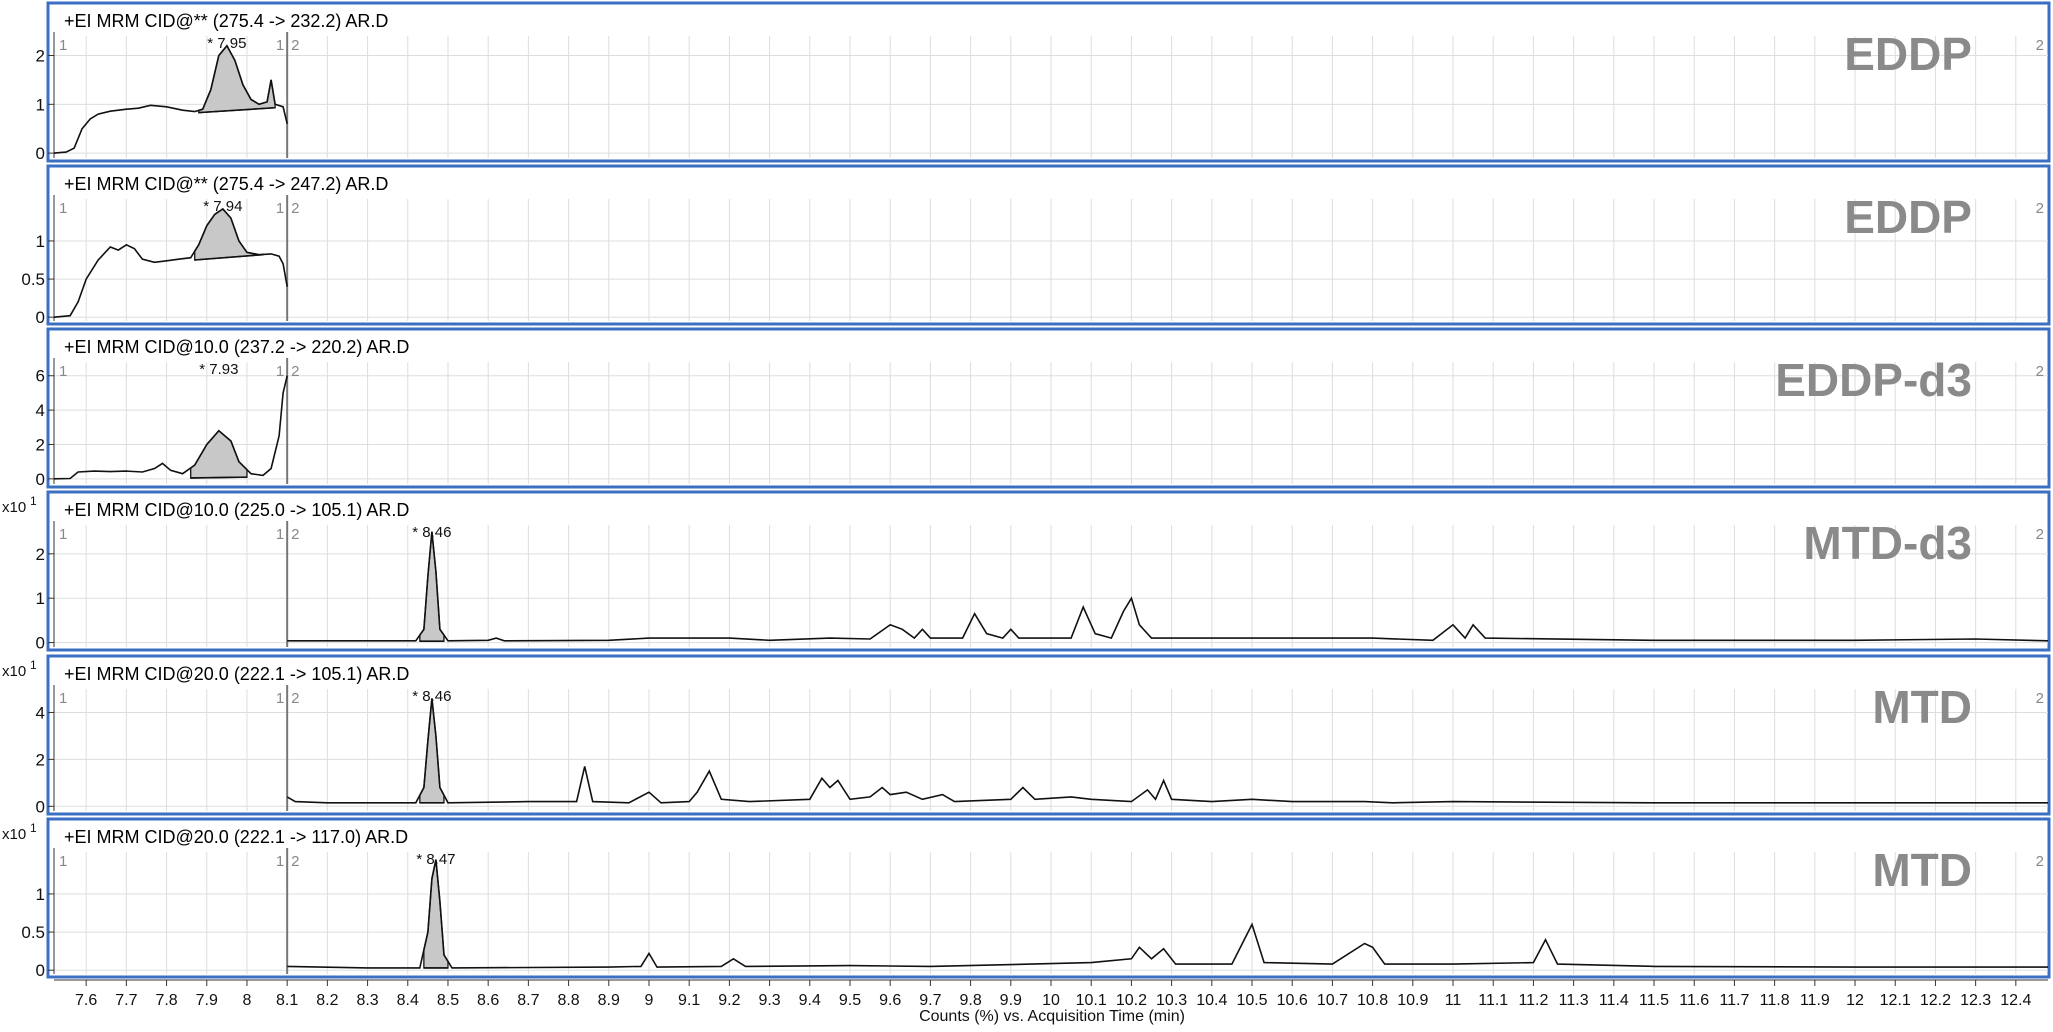 The height and width of the screenshot is (1032, 2053). Describe the element at coordinates (1734, 1000) in the screenshot. I see `x-tick-label: 11.7` at that location.